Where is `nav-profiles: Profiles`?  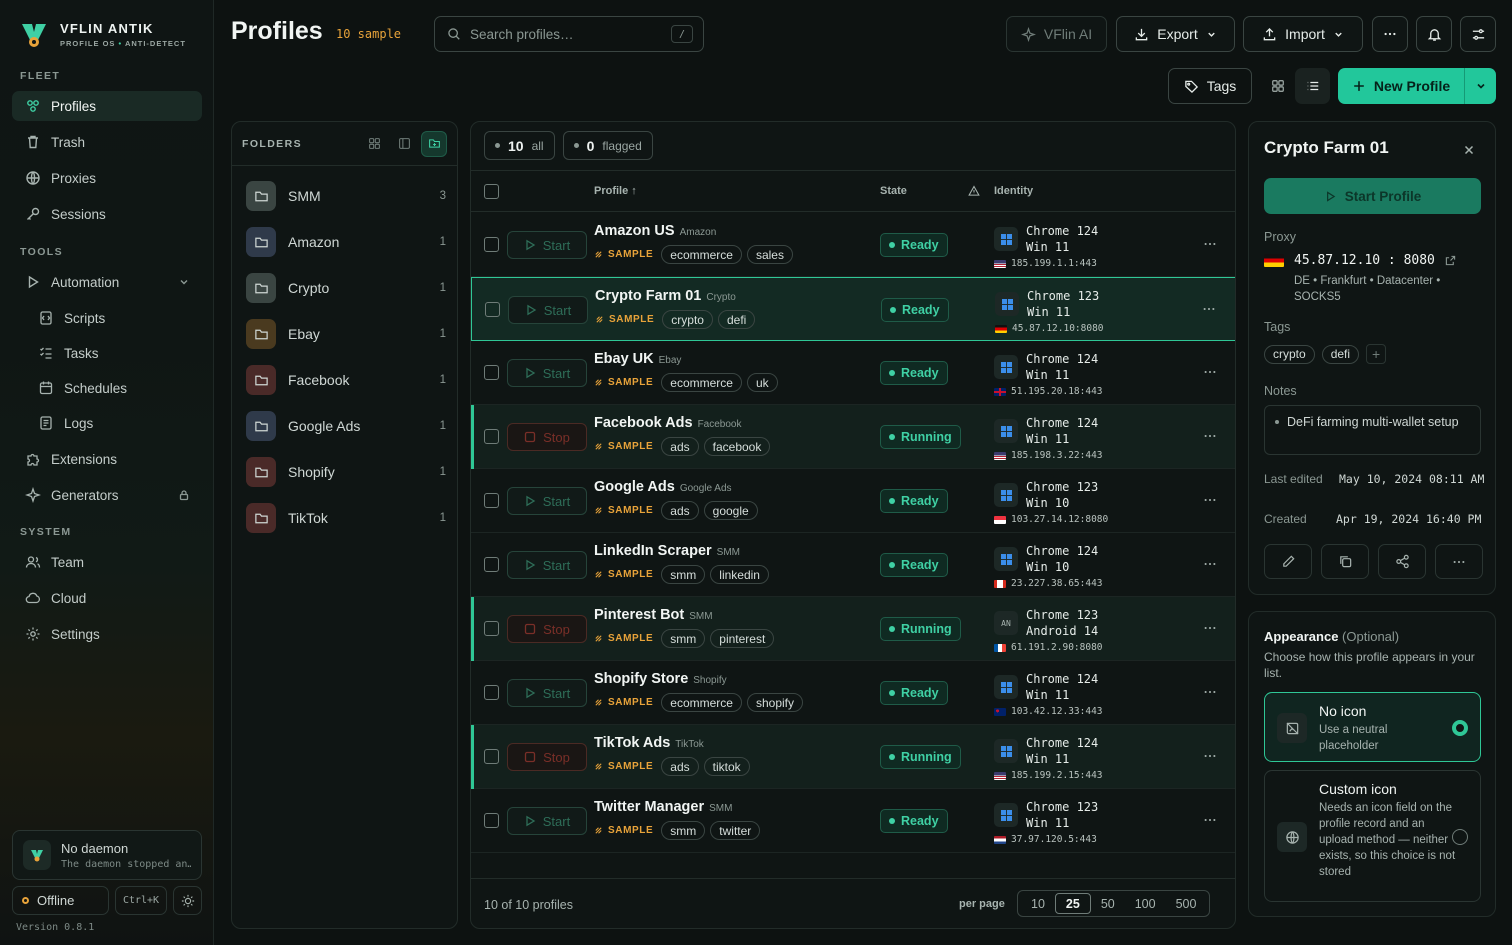 nav-profiles: Profiles is located at coordinates (107, 106).